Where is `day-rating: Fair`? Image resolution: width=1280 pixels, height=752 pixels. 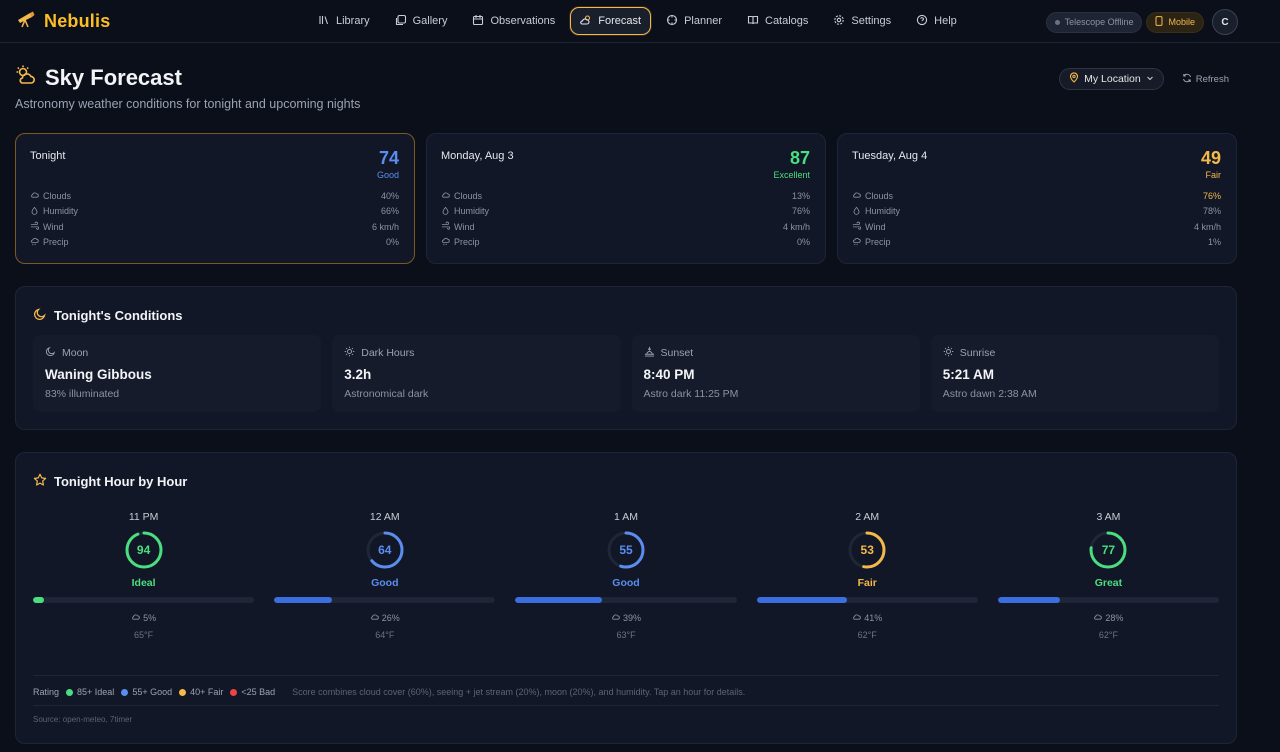 day-rating: Fair is located at coordinates (1213, 174).